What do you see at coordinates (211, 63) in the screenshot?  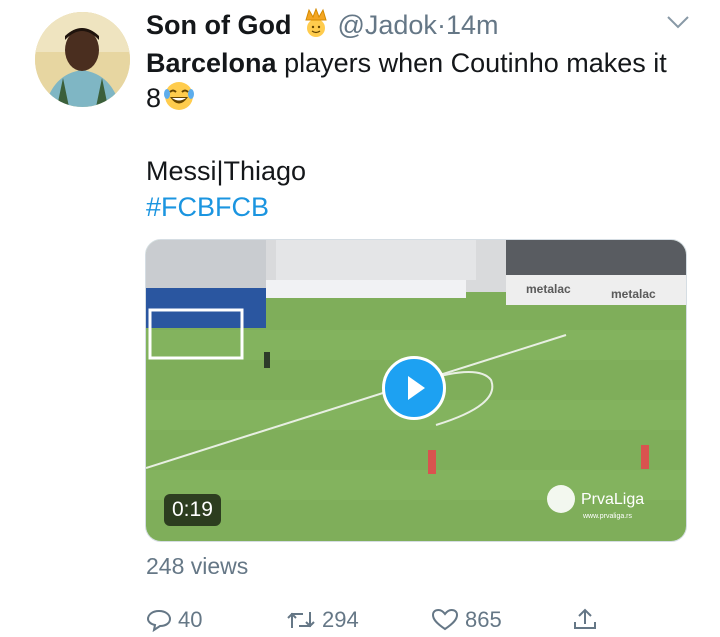 I see `bold-word: Barcelona` at bounding box center [211, 63].